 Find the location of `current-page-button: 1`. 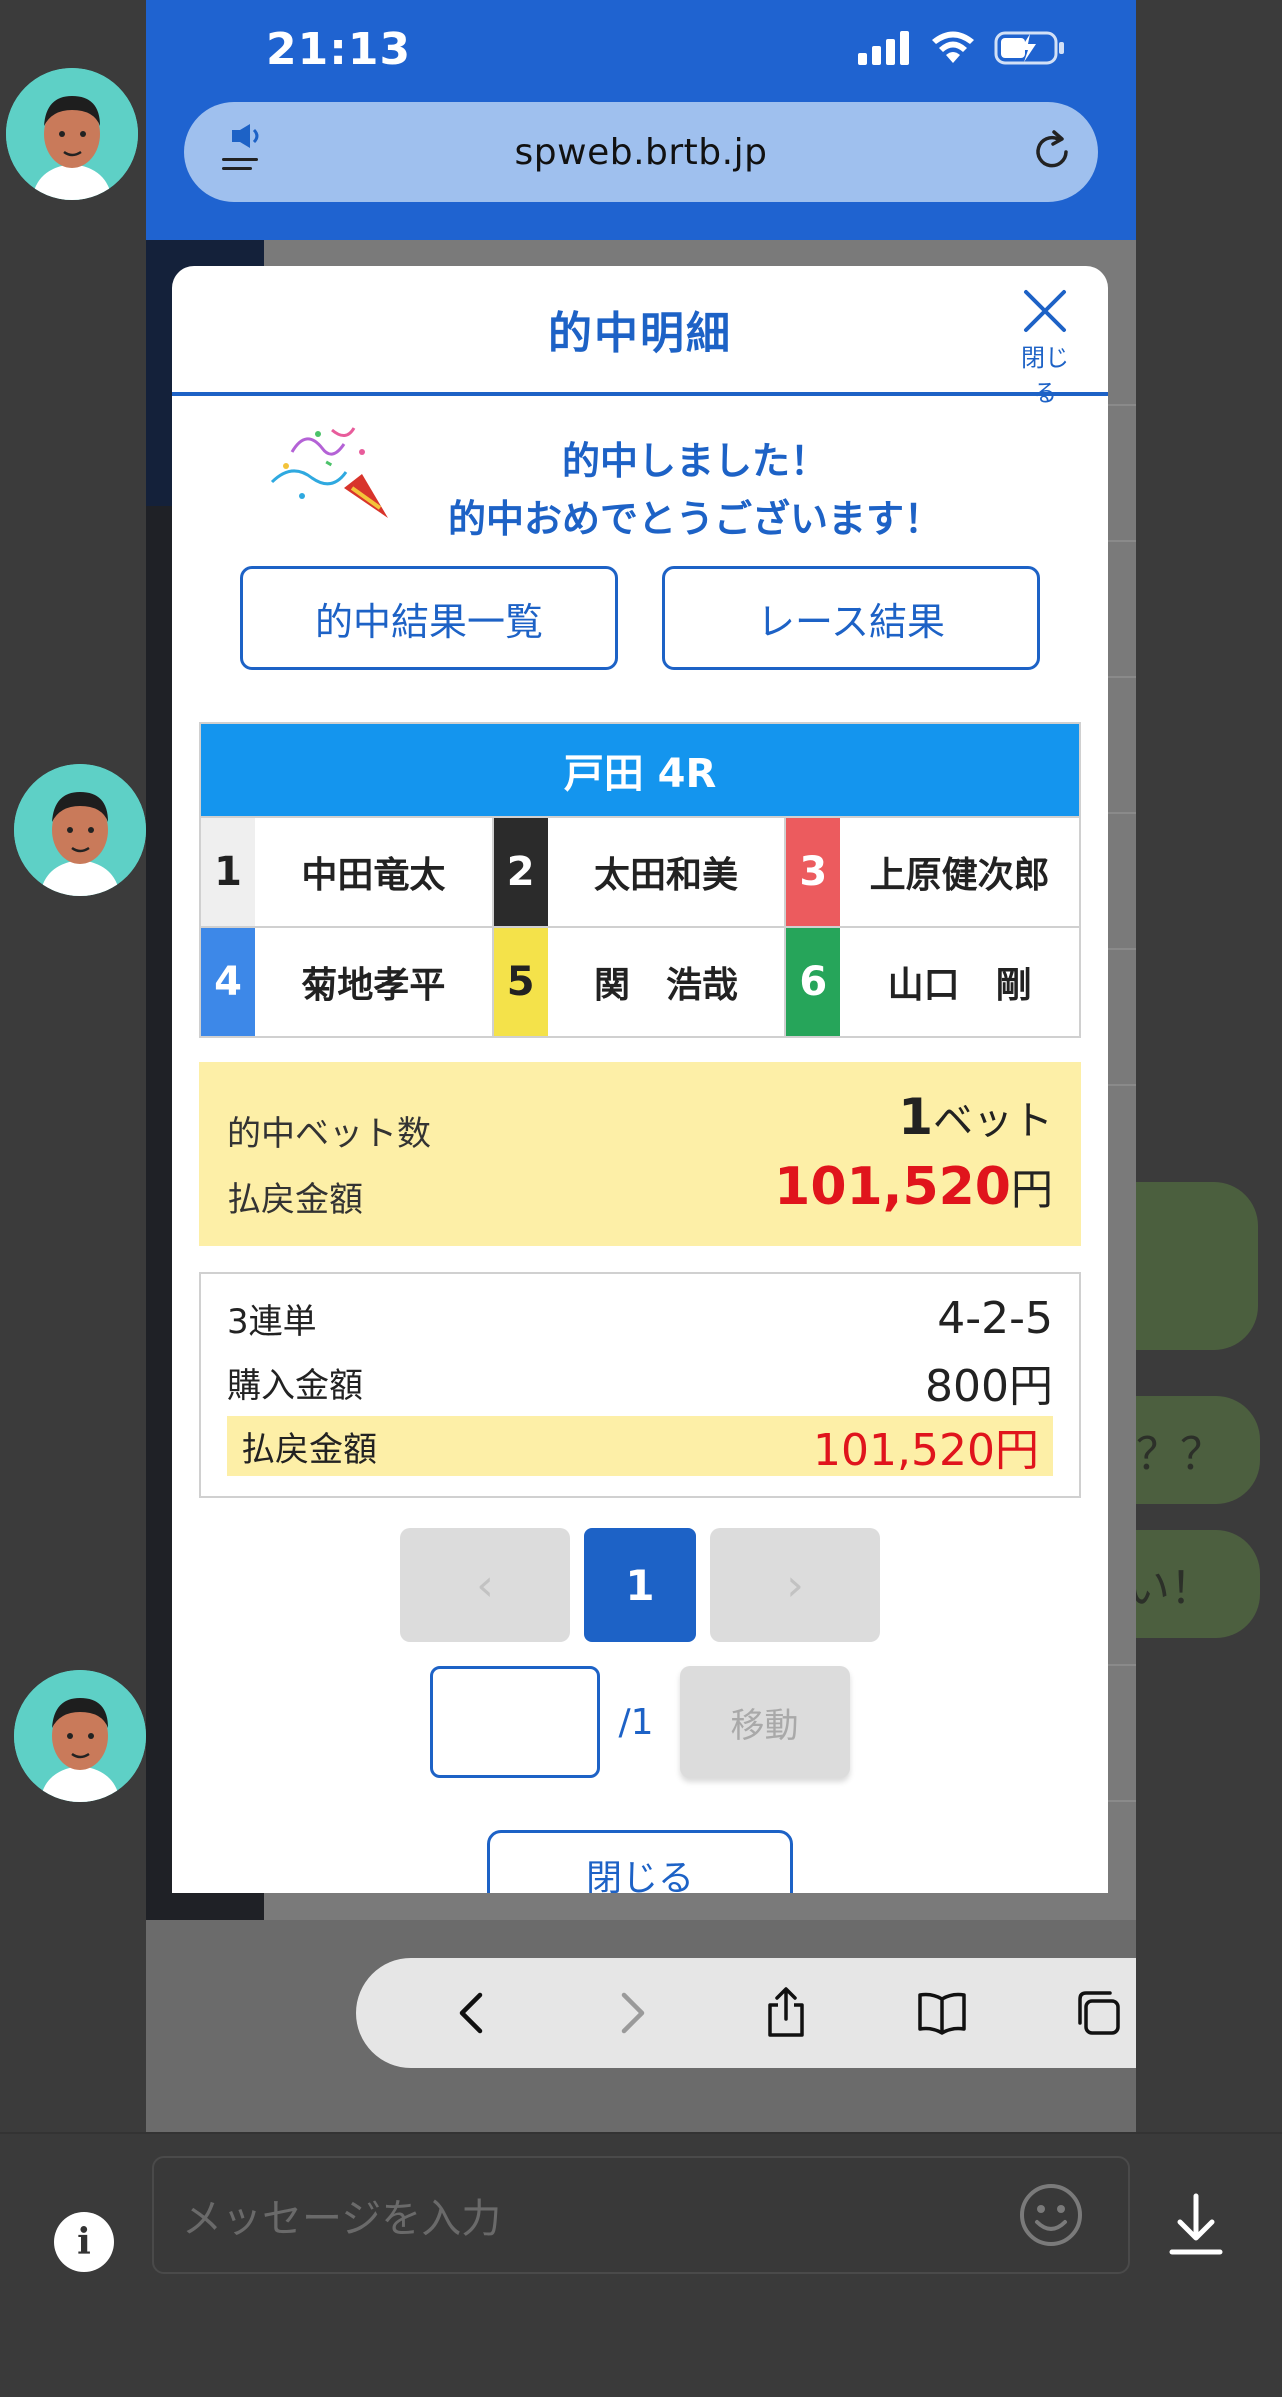

current-page-button: 1 is located at coordinates (640, 1585).